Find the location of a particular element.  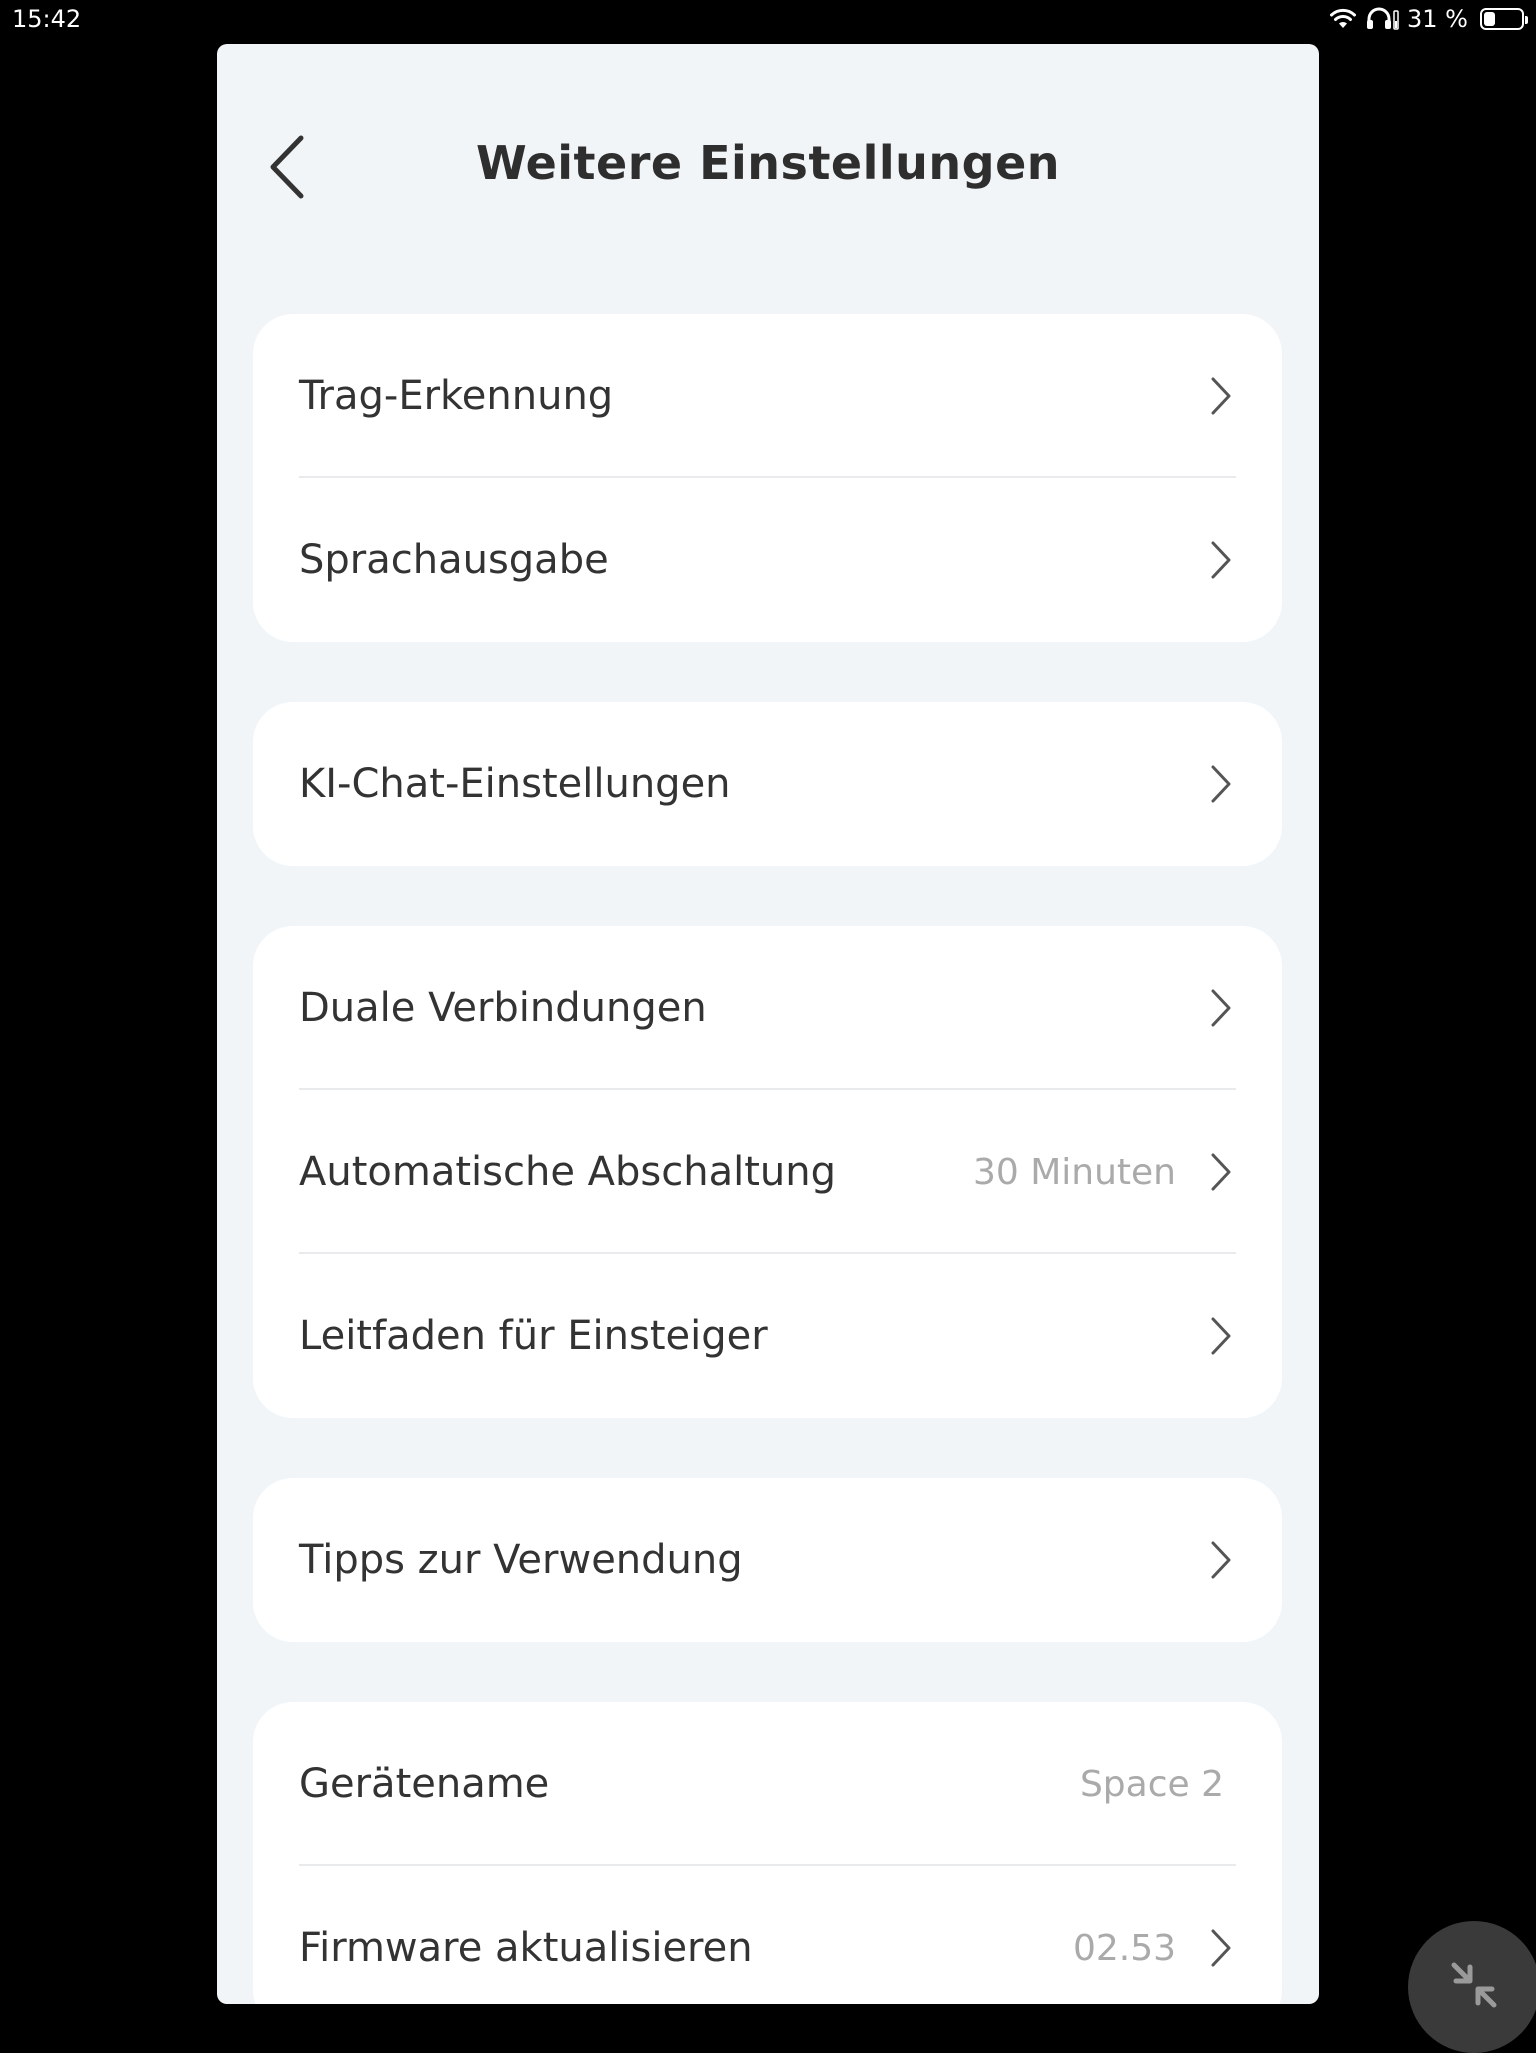

settings-row-ki-chat-einstellungen: KI-Chat-Einstellungen is located at coordinates (767, 784).